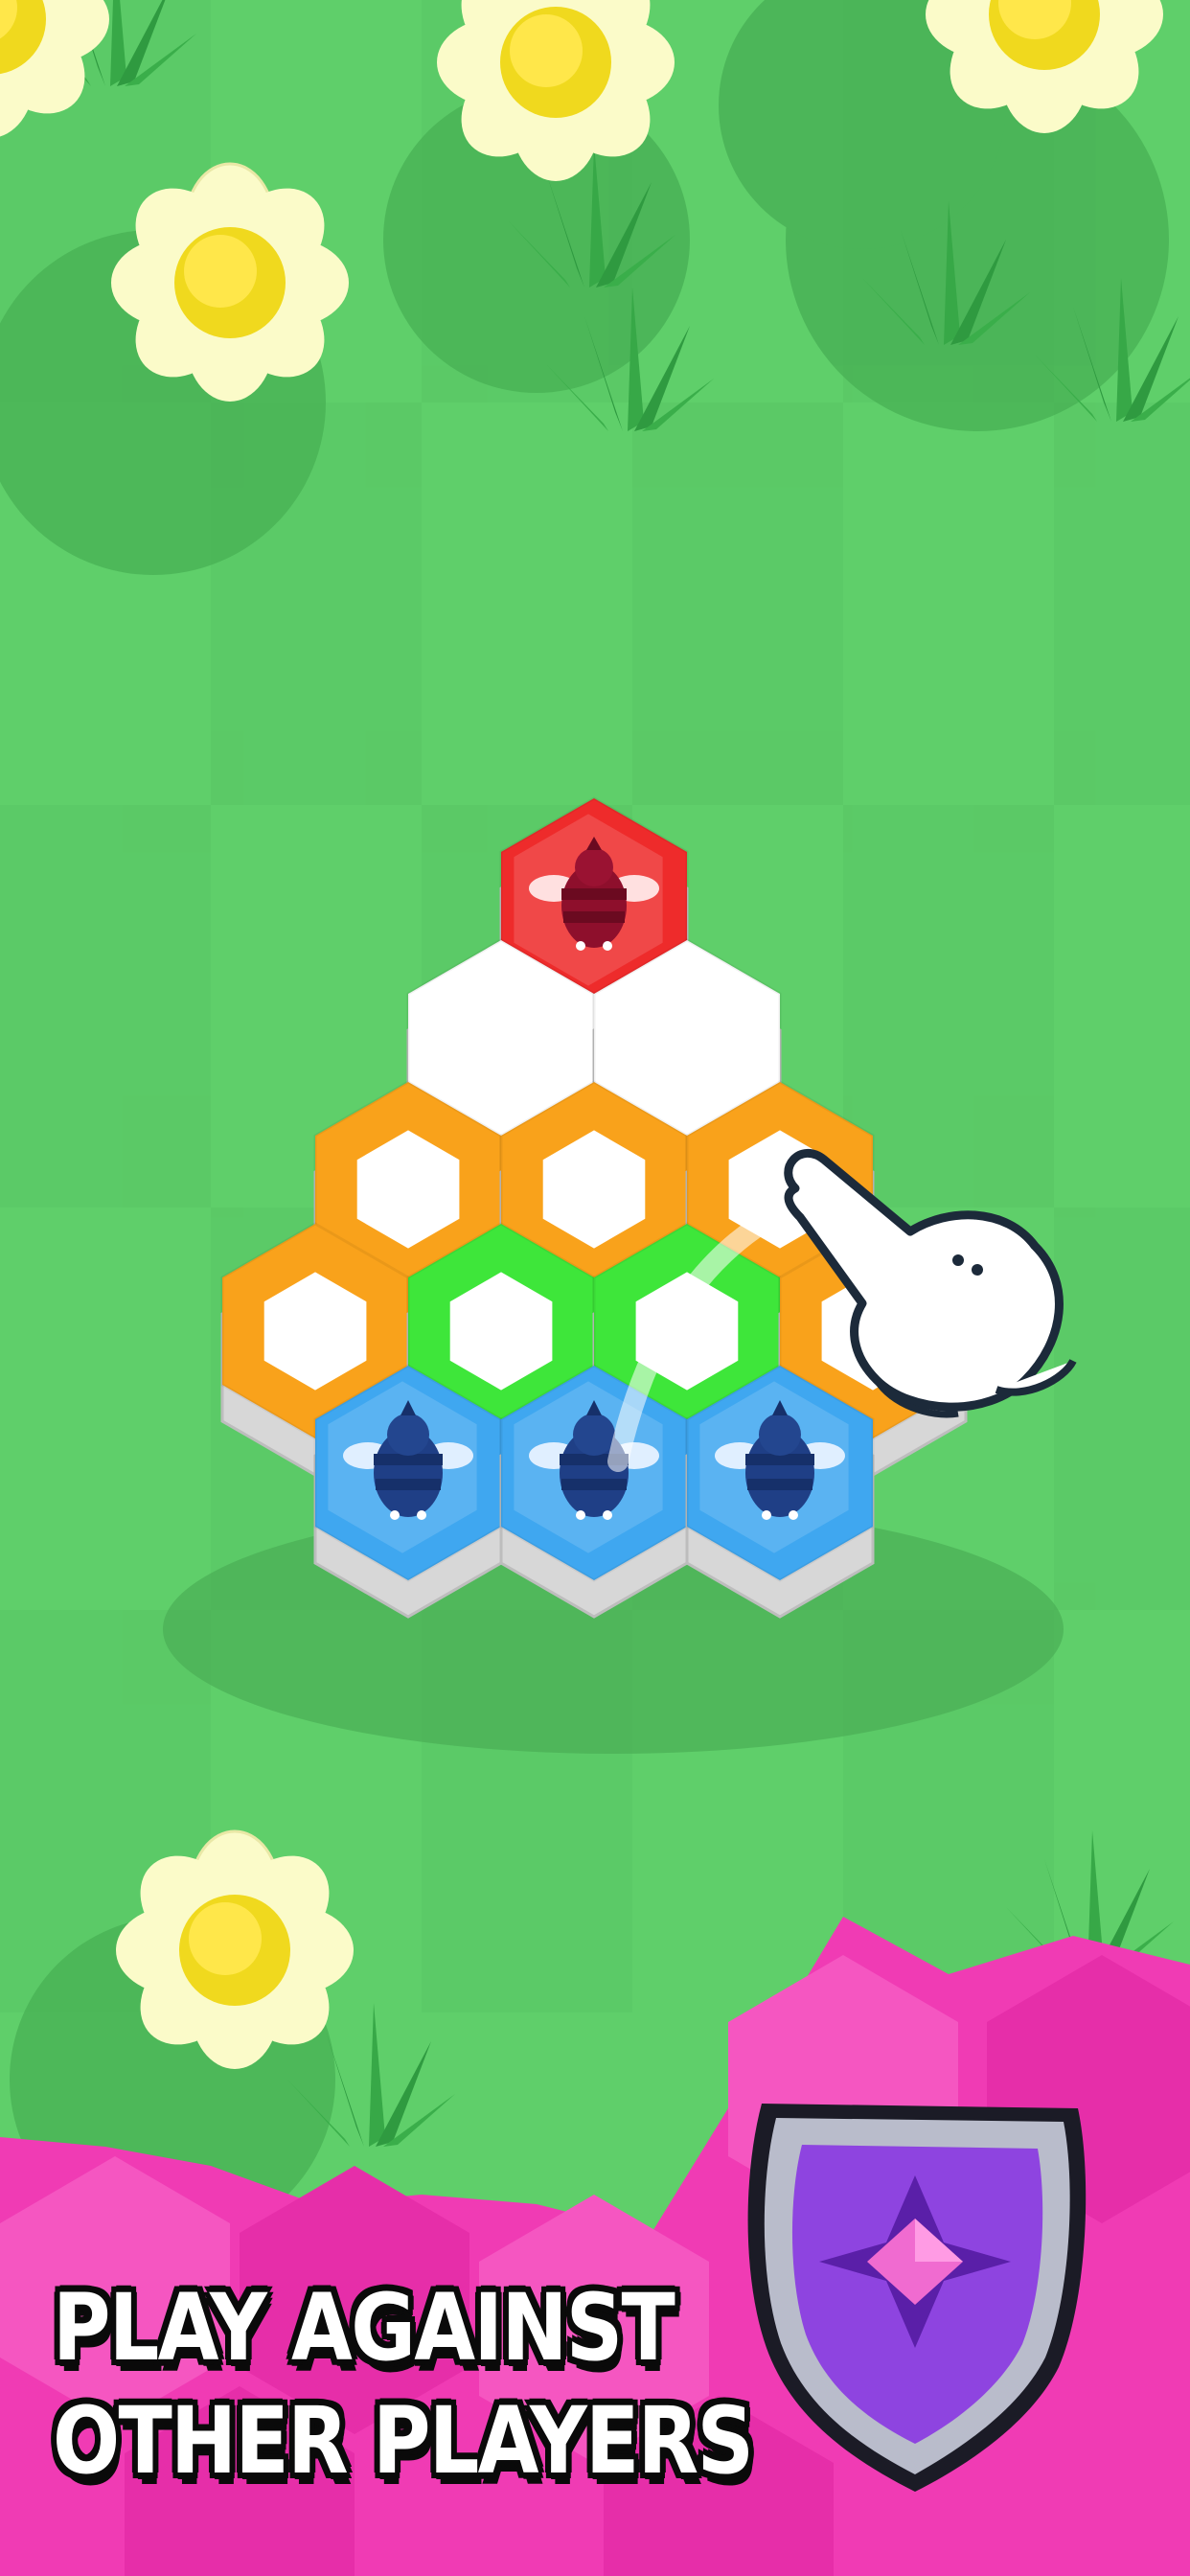  What do you see at coordinates (404, 2384) in the screenshot?
I see `promo-caption: PLAY AGAINST OTHER PLAYERS` at bounding box center [404, 2384].